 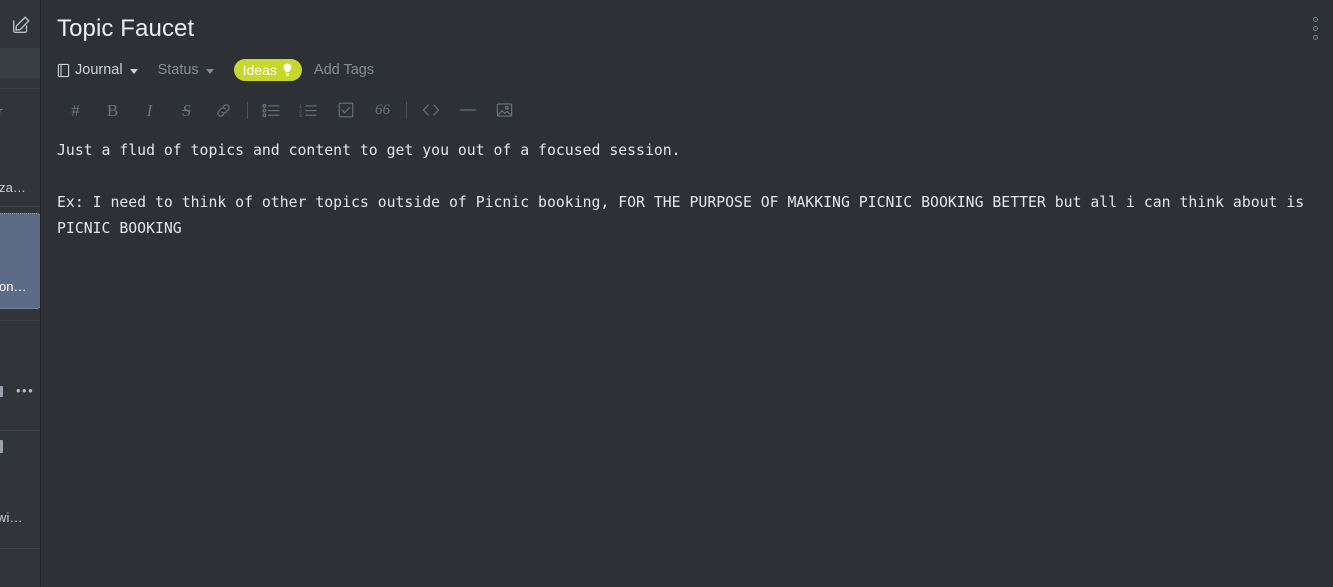 I want to click on checkbox-icon, so click(x=346, y=110).